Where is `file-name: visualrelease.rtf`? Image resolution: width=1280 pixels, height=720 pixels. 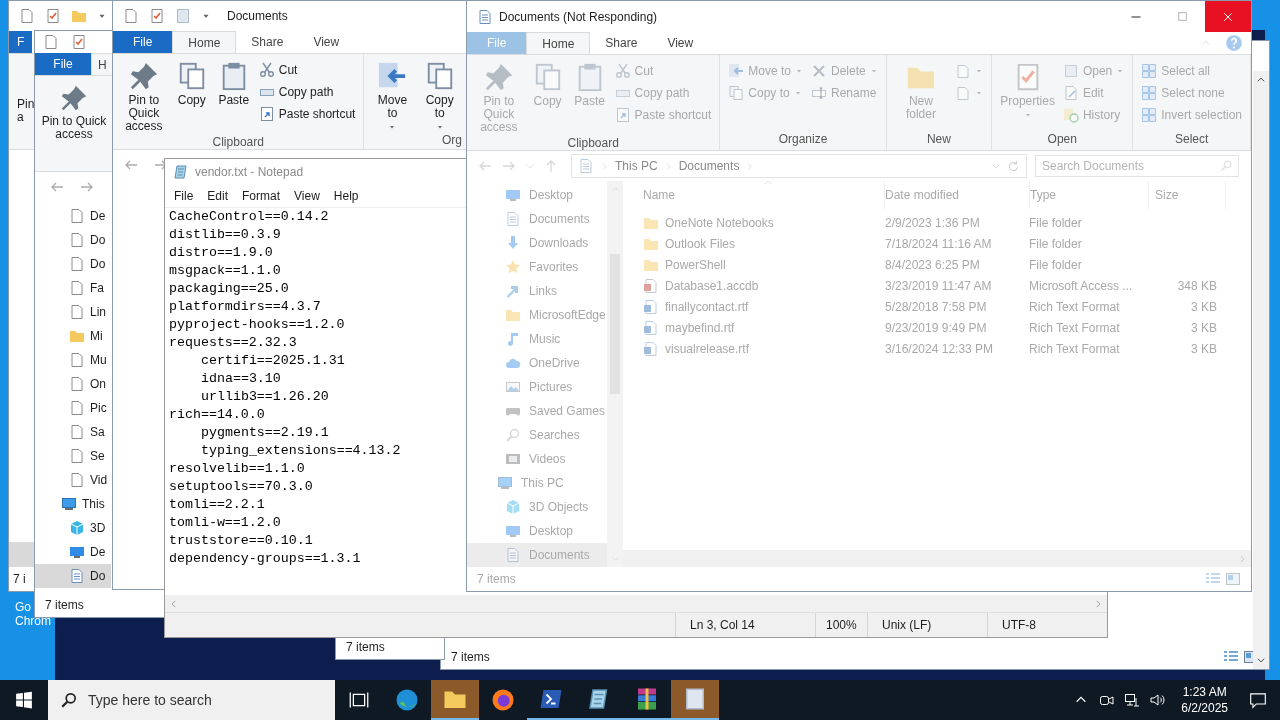
file-name: visualrelease.rtf is located at coordinates (707, 348).